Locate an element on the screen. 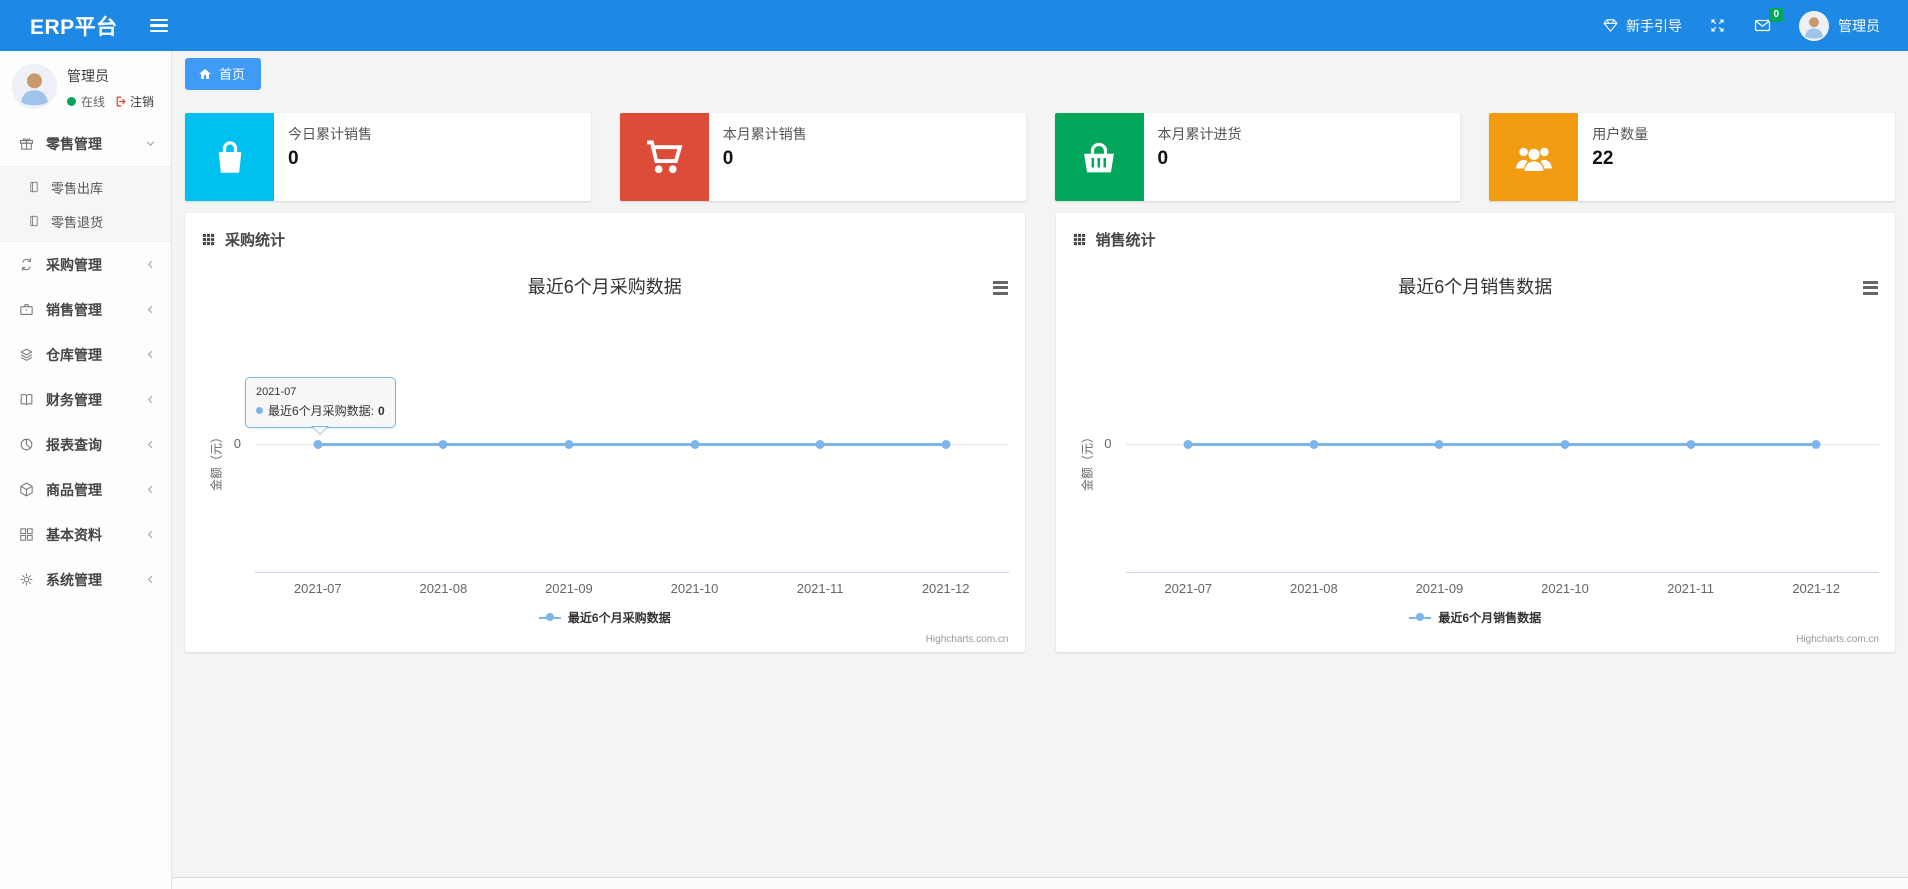 The height and width of the screenshot is (889, 1908). box-icon is located at coordinates (27, 489).